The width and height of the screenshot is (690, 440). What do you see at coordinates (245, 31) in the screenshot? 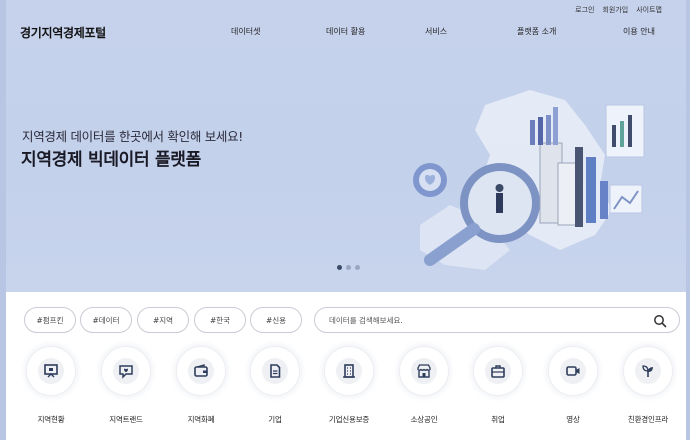
I see `nav-dataset: 데이터셋` at bounding box center [245, 31].